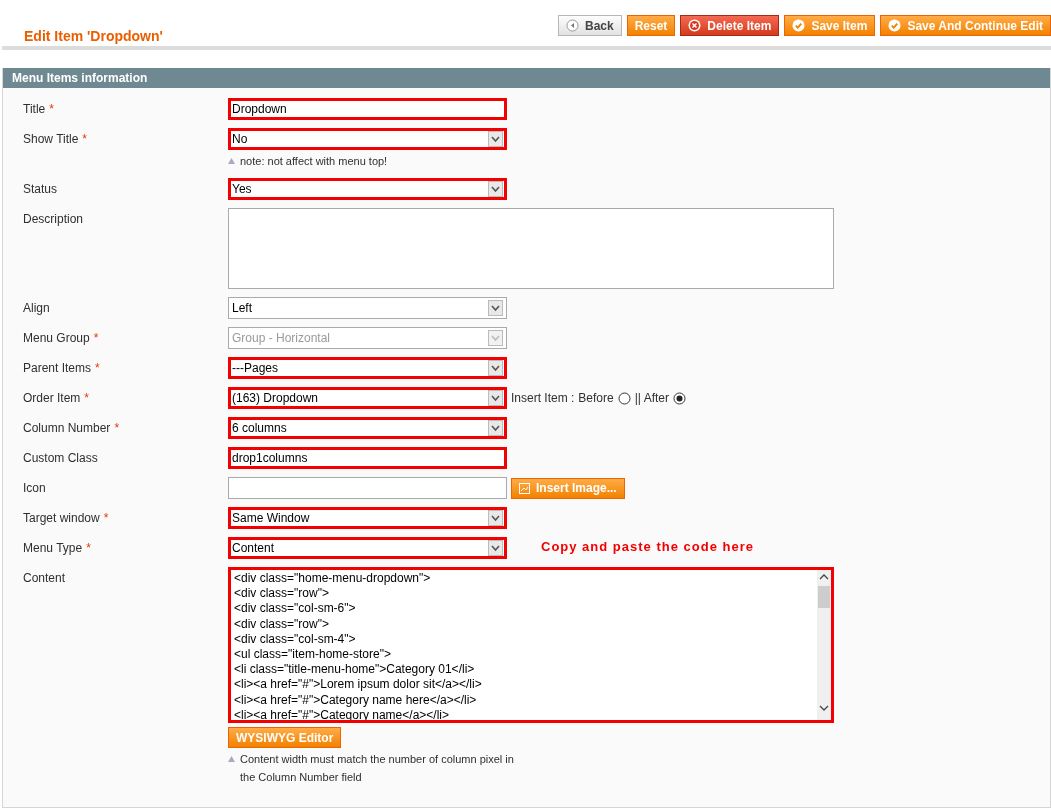  What do you see at coordinates (651, 398) in the screenshot?
I see `radio-label: || After` at bounding box center [651, 398].